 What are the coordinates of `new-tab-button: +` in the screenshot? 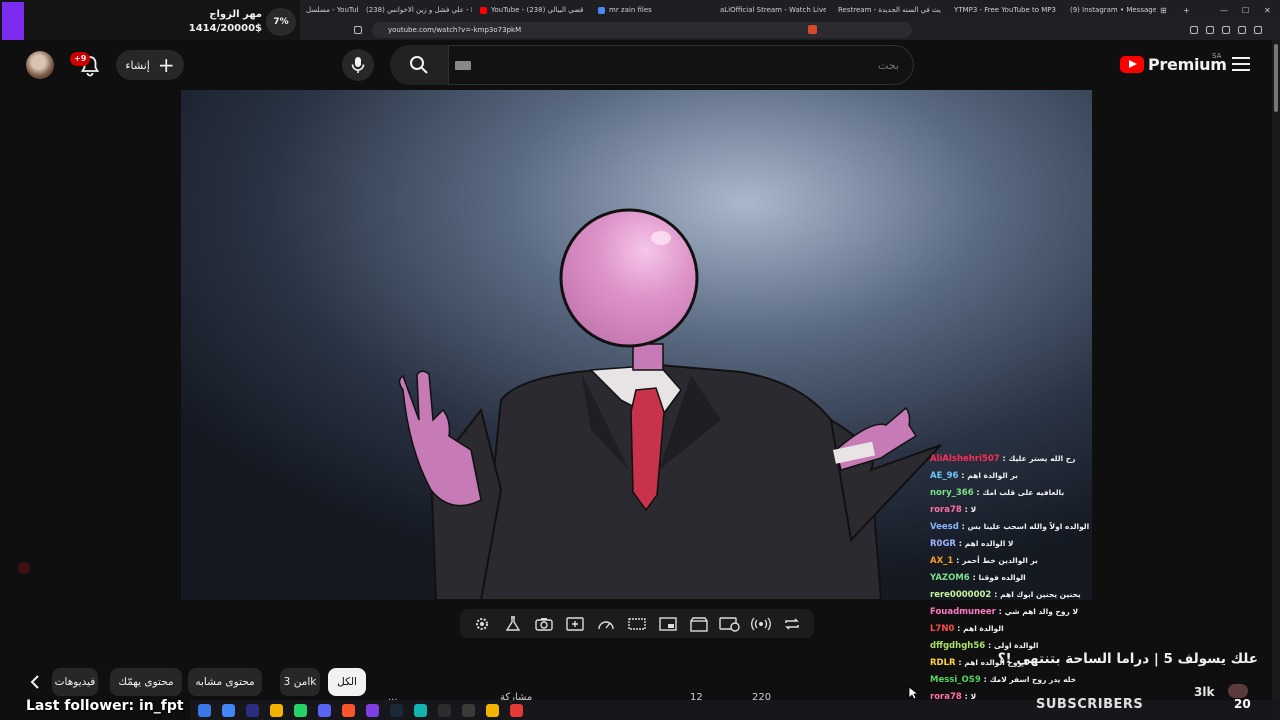 It's located at (1186, 10).